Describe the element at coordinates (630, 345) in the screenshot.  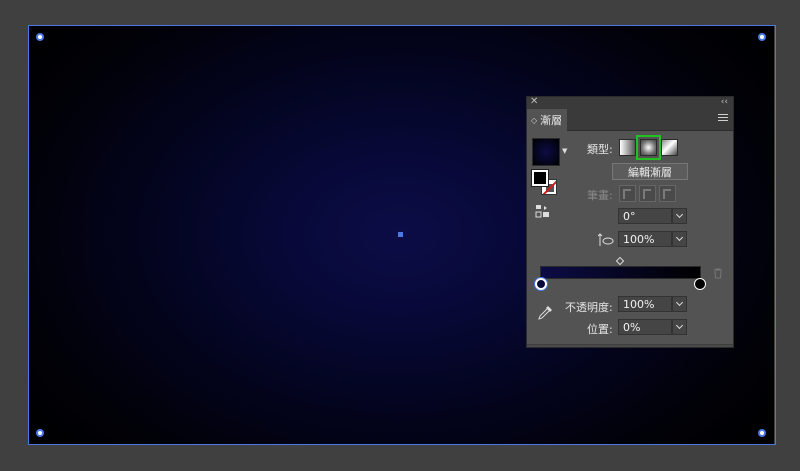
I see `panel-resize-bar` at that location.